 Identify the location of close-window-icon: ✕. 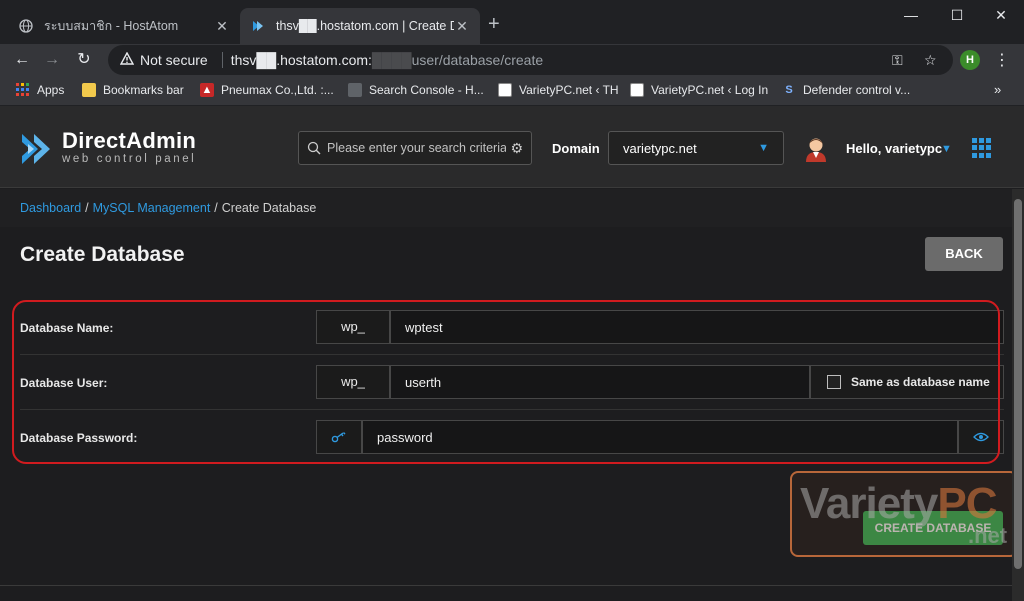
(1001, 15).